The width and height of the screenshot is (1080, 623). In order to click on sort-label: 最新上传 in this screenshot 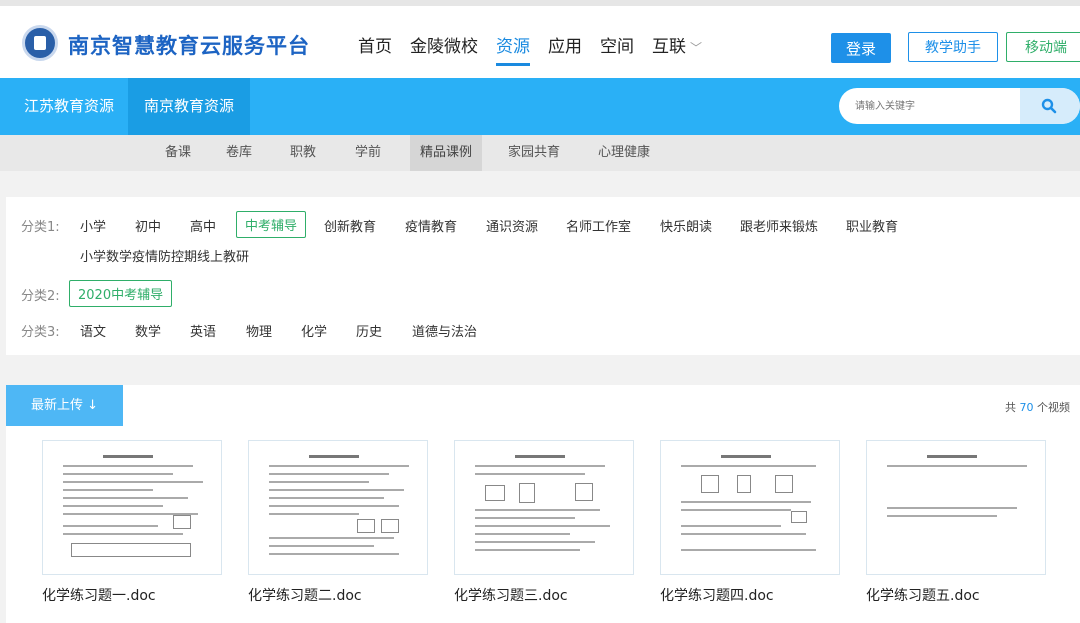, I will do `click(56, 405)`.